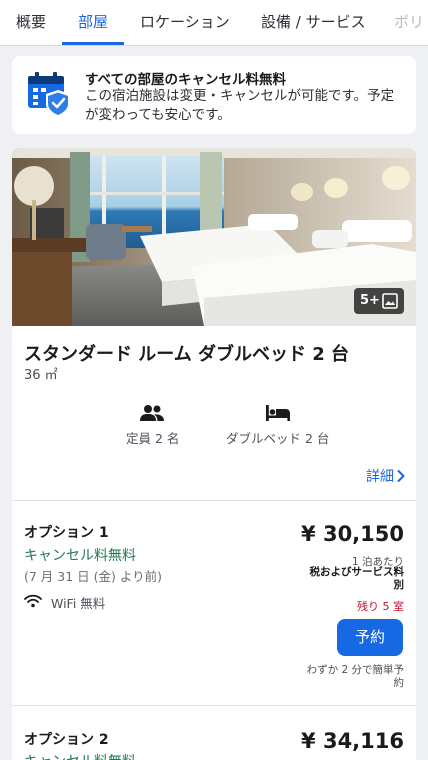  What do you see at coordinates (31, 22) in the screenshot?
I see `tab-overview: 概要` at bounding box center [31, 22].